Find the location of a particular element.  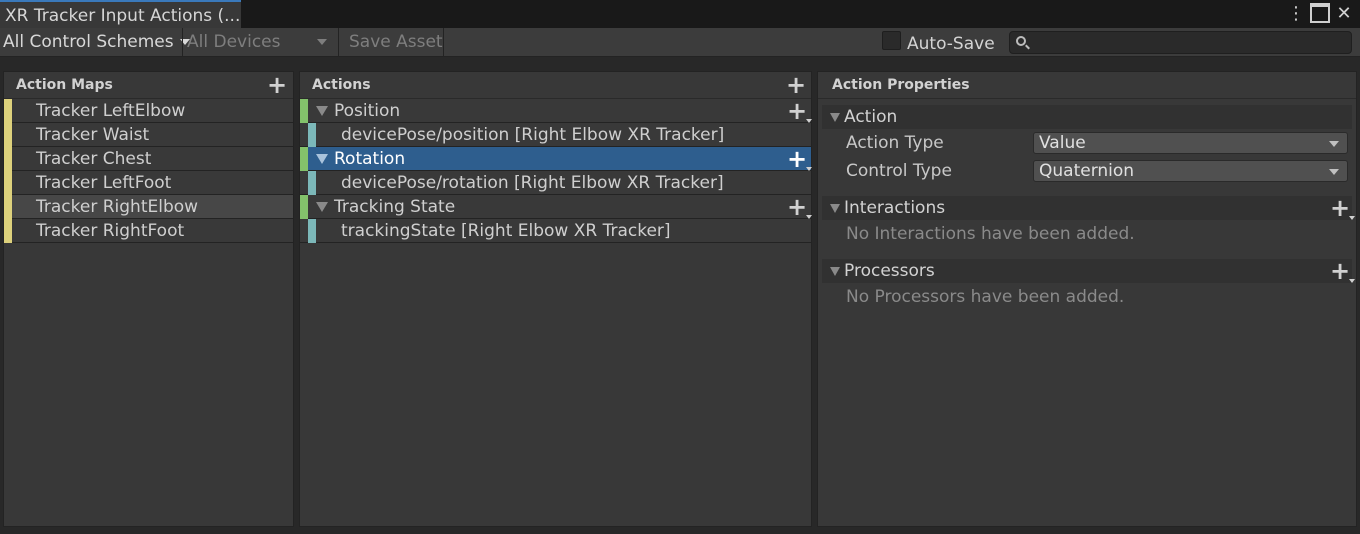

action-item: Tracking State + is located at coordinates (556, 207).